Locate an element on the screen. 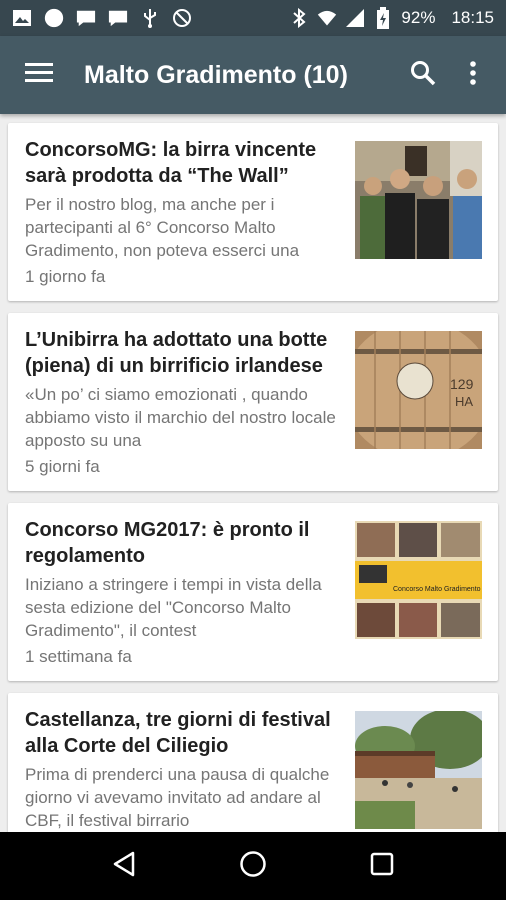  app-bar: Malto Gradimento (10) is located at coordinates (253, 75).